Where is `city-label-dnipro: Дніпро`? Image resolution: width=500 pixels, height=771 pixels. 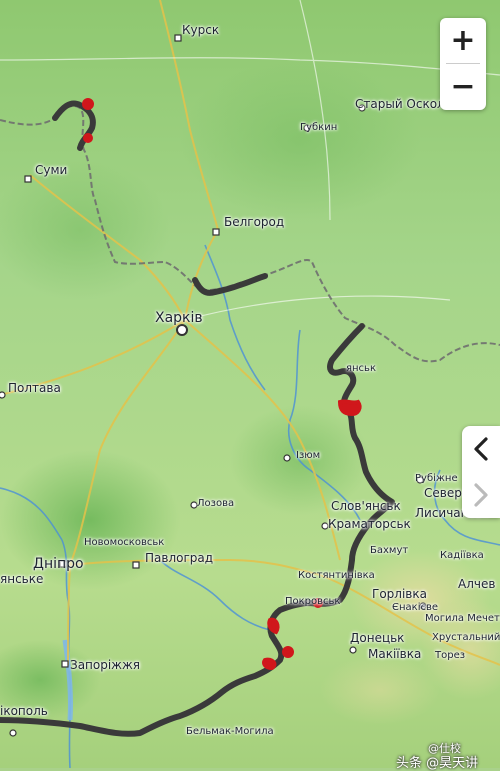
city-label-dnipro: Дніпро is located at coordinates (58, 564).